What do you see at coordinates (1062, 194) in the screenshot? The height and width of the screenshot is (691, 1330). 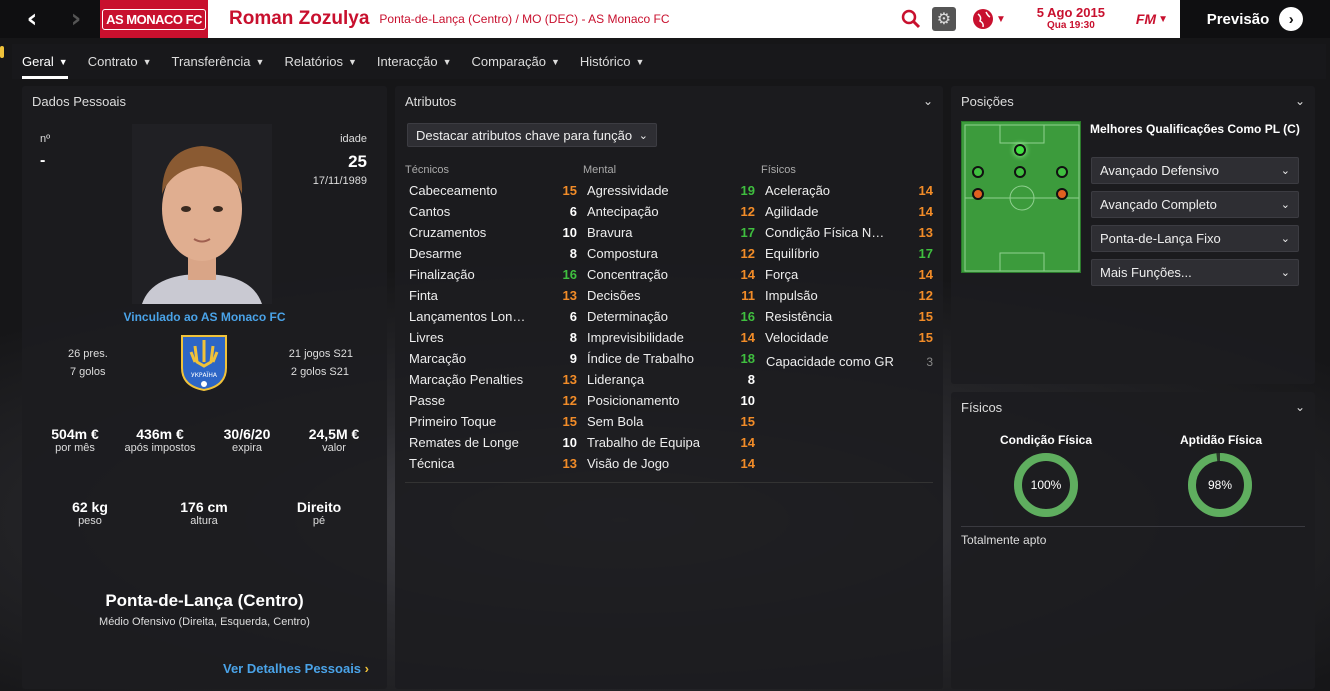 I see `position-mr-dot` at bounding box center [1062, 194].